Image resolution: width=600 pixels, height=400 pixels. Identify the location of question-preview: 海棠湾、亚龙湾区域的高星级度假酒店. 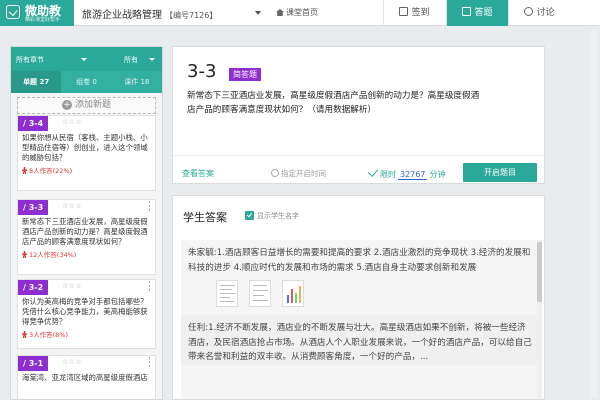
(85, 377).